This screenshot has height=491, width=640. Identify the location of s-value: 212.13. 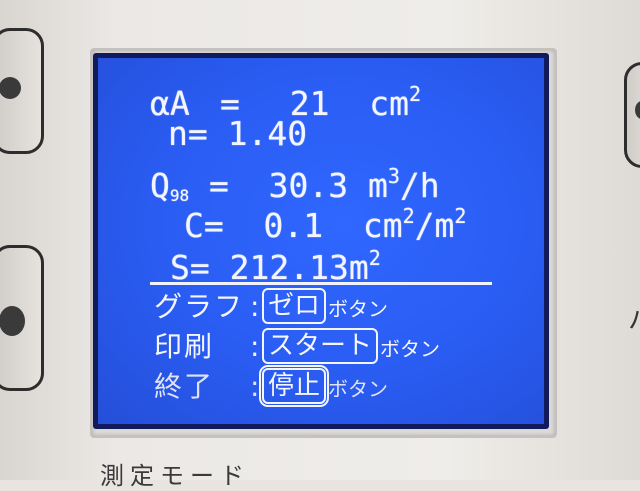
(289, 267).